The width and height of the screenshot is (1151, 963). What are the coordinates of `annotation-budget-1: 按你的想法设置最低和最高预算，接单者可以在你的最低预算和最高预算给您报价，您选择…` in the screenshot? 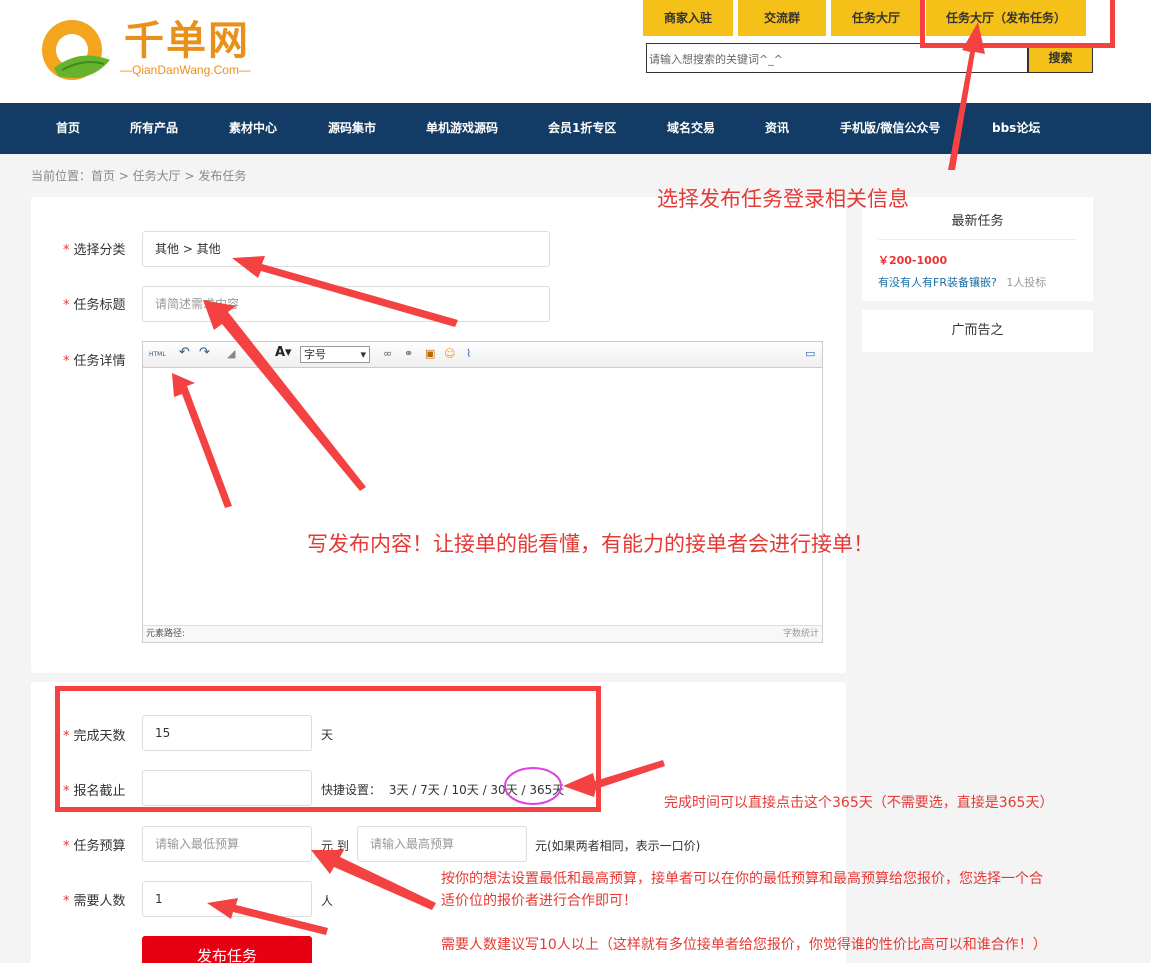 It's located at (742, 879).